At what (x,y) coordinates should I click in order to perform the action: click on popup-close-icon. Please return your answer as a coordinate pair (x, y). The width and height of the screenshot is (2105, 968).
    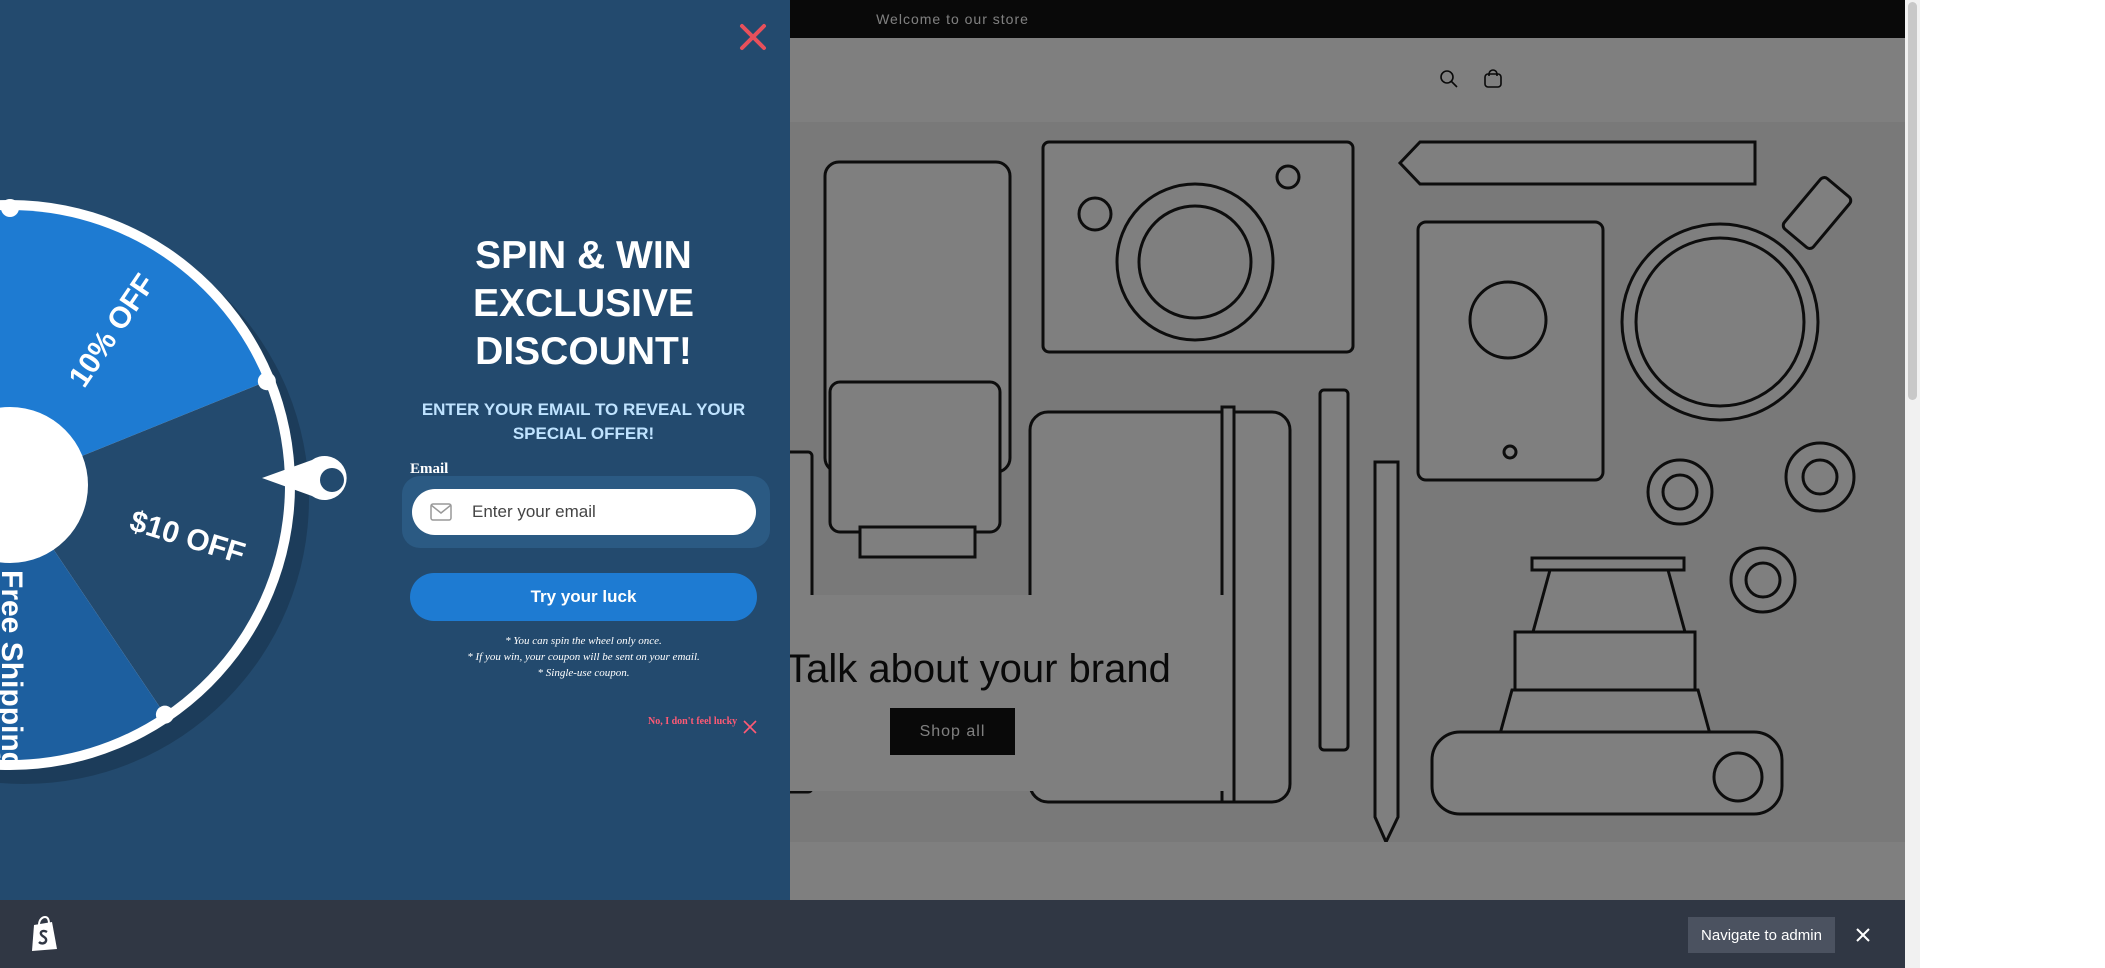
    Looking at the image, I should click on (753, 37).